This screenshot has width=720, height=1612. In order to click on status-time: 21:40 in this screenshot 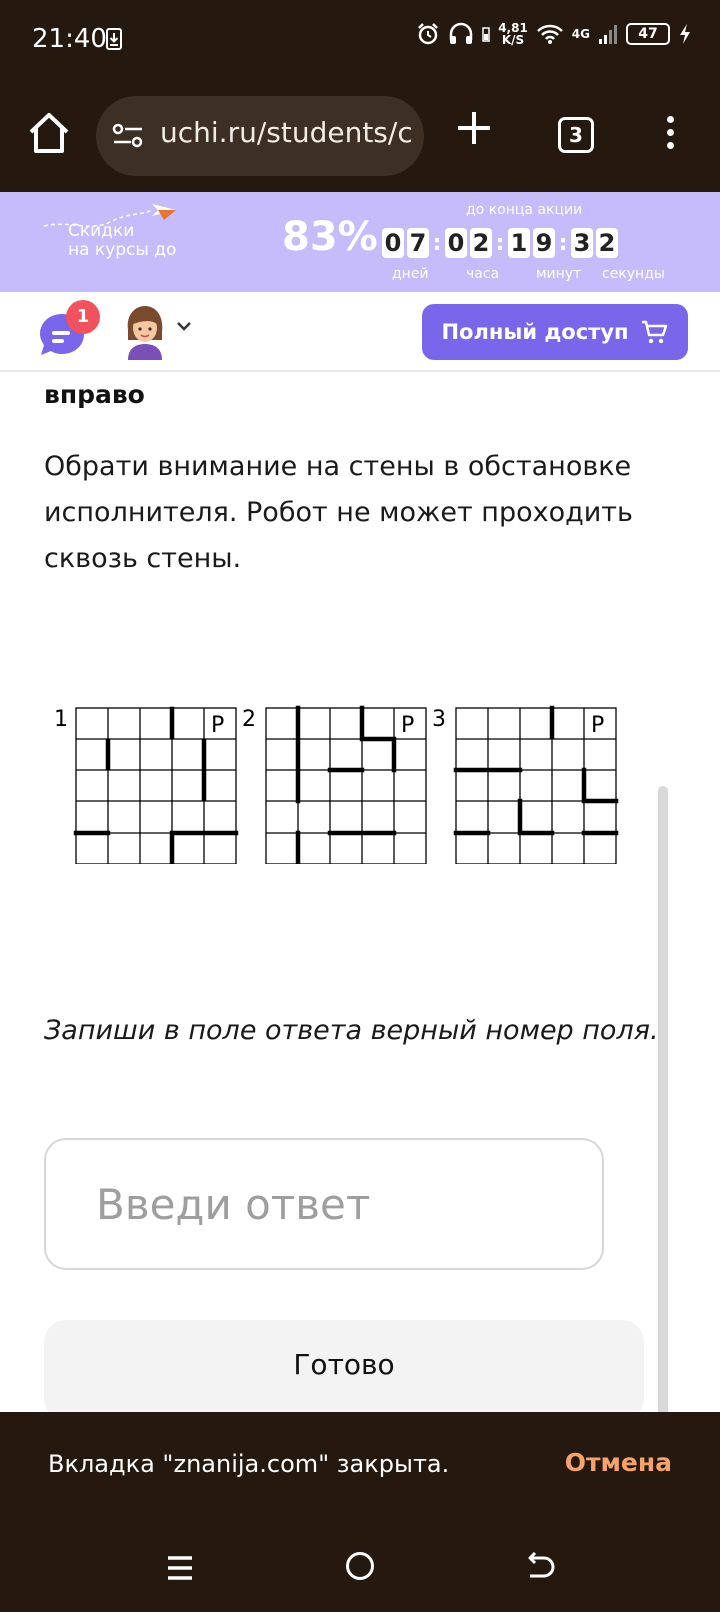, I will do `click(69, 39)`.